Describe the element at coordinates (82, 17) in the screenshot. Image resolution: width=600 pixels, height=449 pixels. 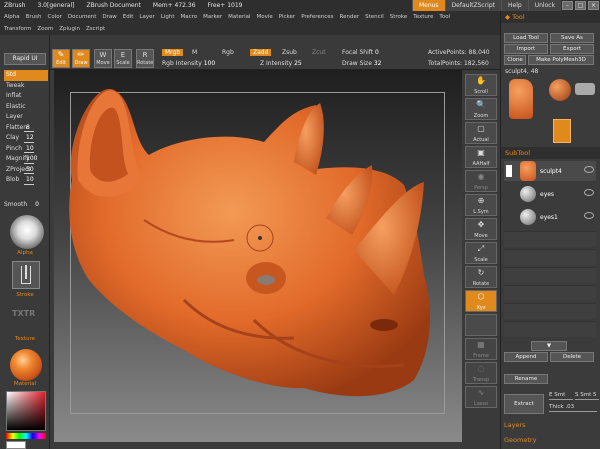
I see `menu-document: Document` at that location.